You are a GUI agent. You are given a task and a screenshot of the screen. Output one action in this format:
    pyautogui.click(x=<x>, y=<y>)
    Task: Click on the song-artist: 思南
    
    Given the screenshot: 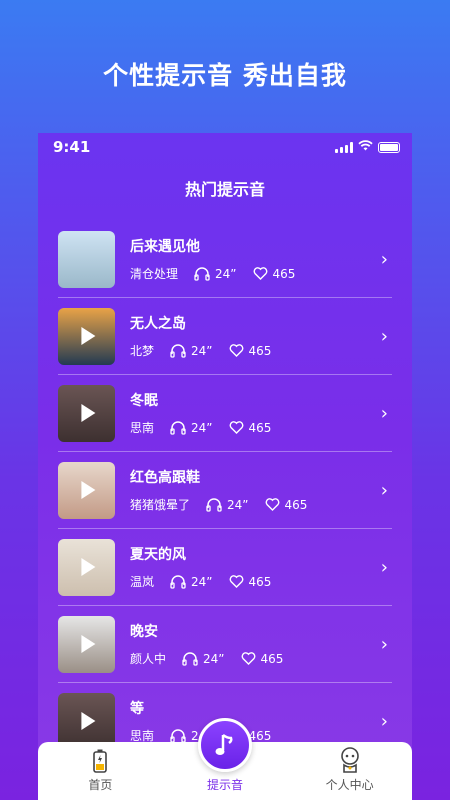 What is the action you would take?
    pyautogui.click(x=142, y=428)
    